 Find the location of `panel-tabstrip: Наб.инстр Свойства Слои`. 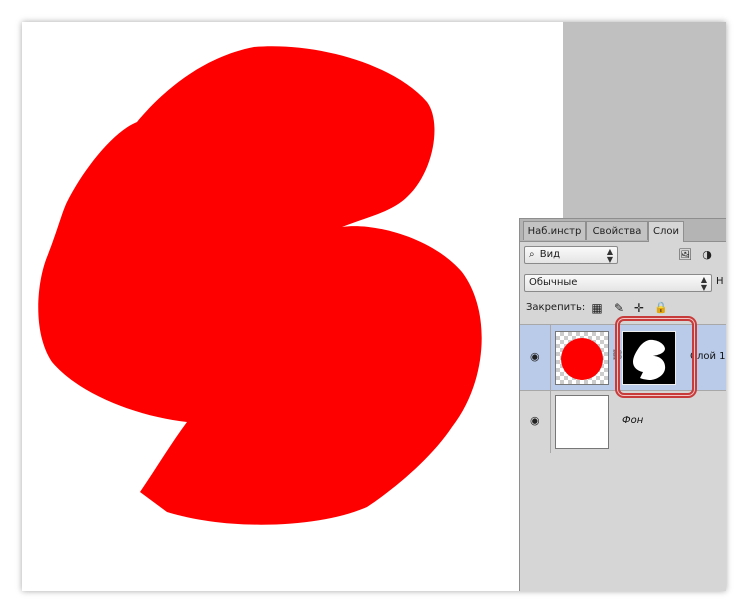

panel-tabstrip: Наб.инстр Свойства Слои is located at coordinates (623, 230).